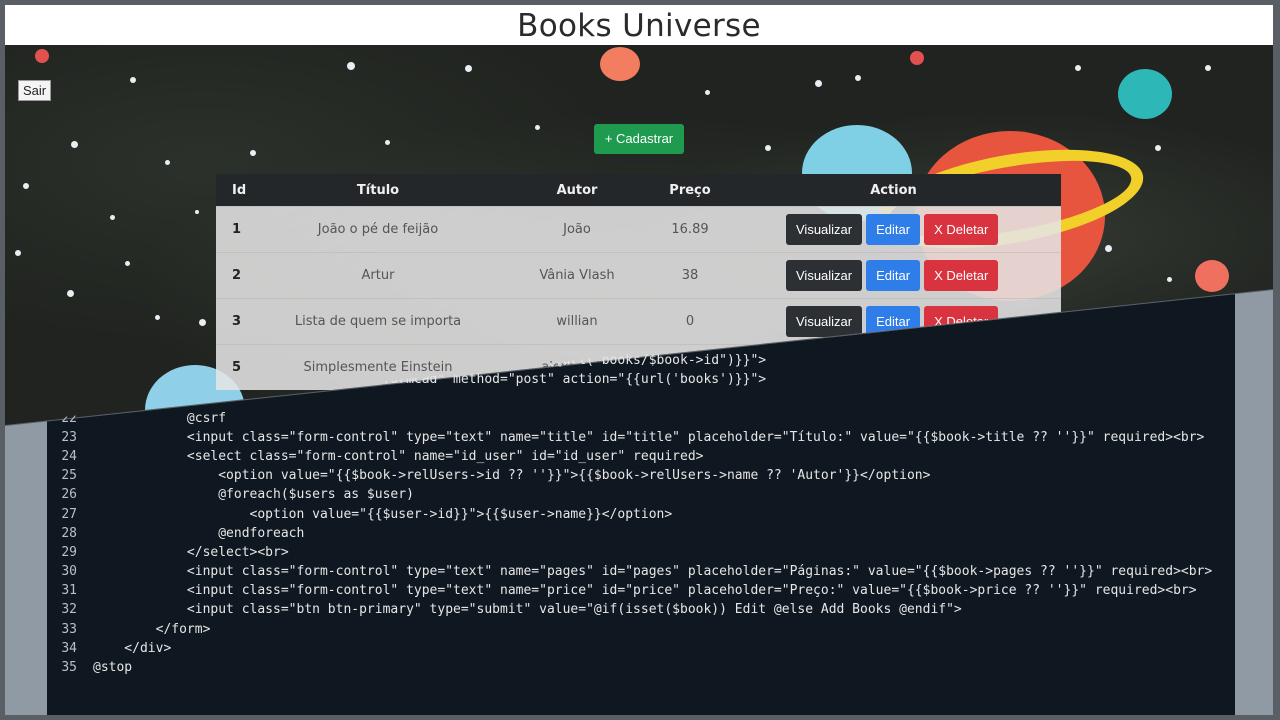 This screenshot has height=720, width=1280. Describe the element at coordinates (1145, 94) in the screenshot. I see `teal-planet` at that location.